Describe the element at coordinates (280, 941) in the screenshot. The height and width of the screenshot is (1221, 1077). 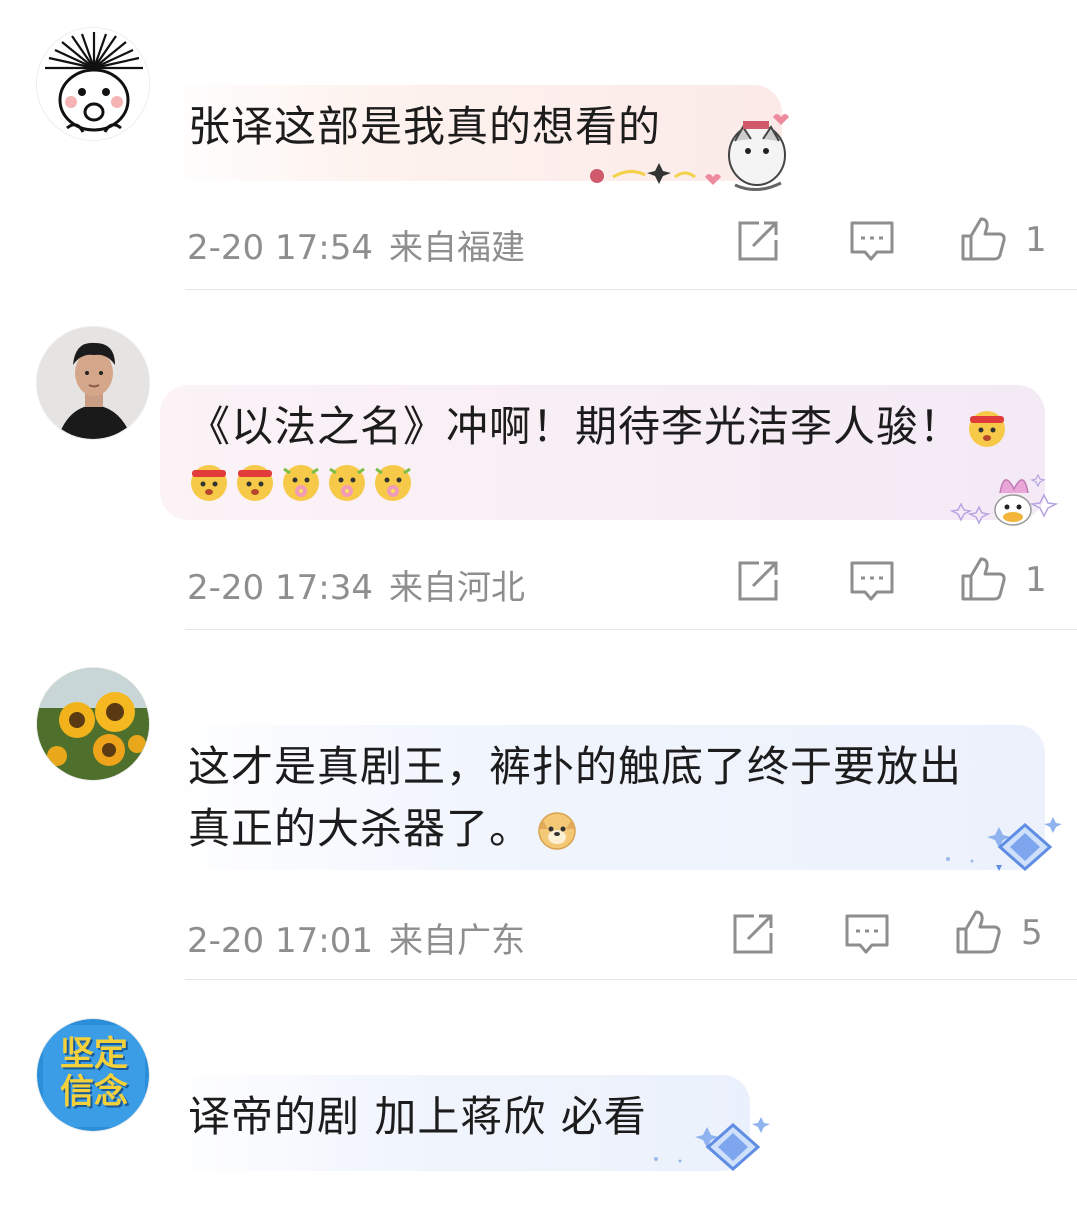
I see `comment-time: 2-20 17:01` at that location.